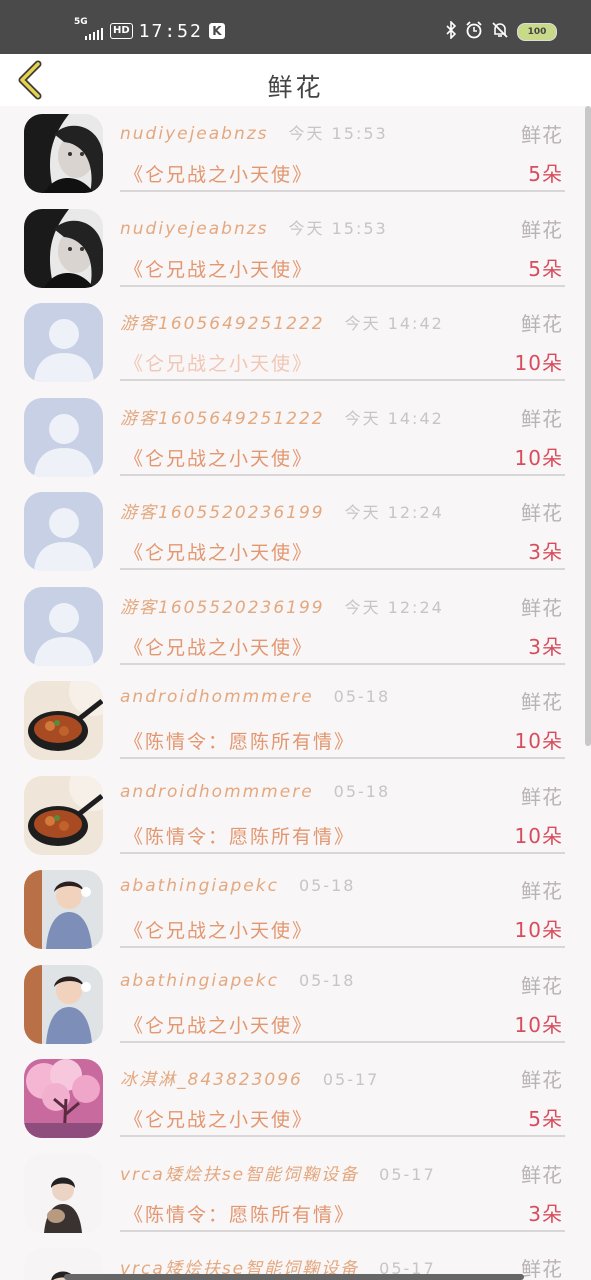 The width and height of the screenshot is (591, 1280). What do you see at coordinates (81, 22) in the screenshot?
I see `network-type: 5G` at bounding box center [81, 22].